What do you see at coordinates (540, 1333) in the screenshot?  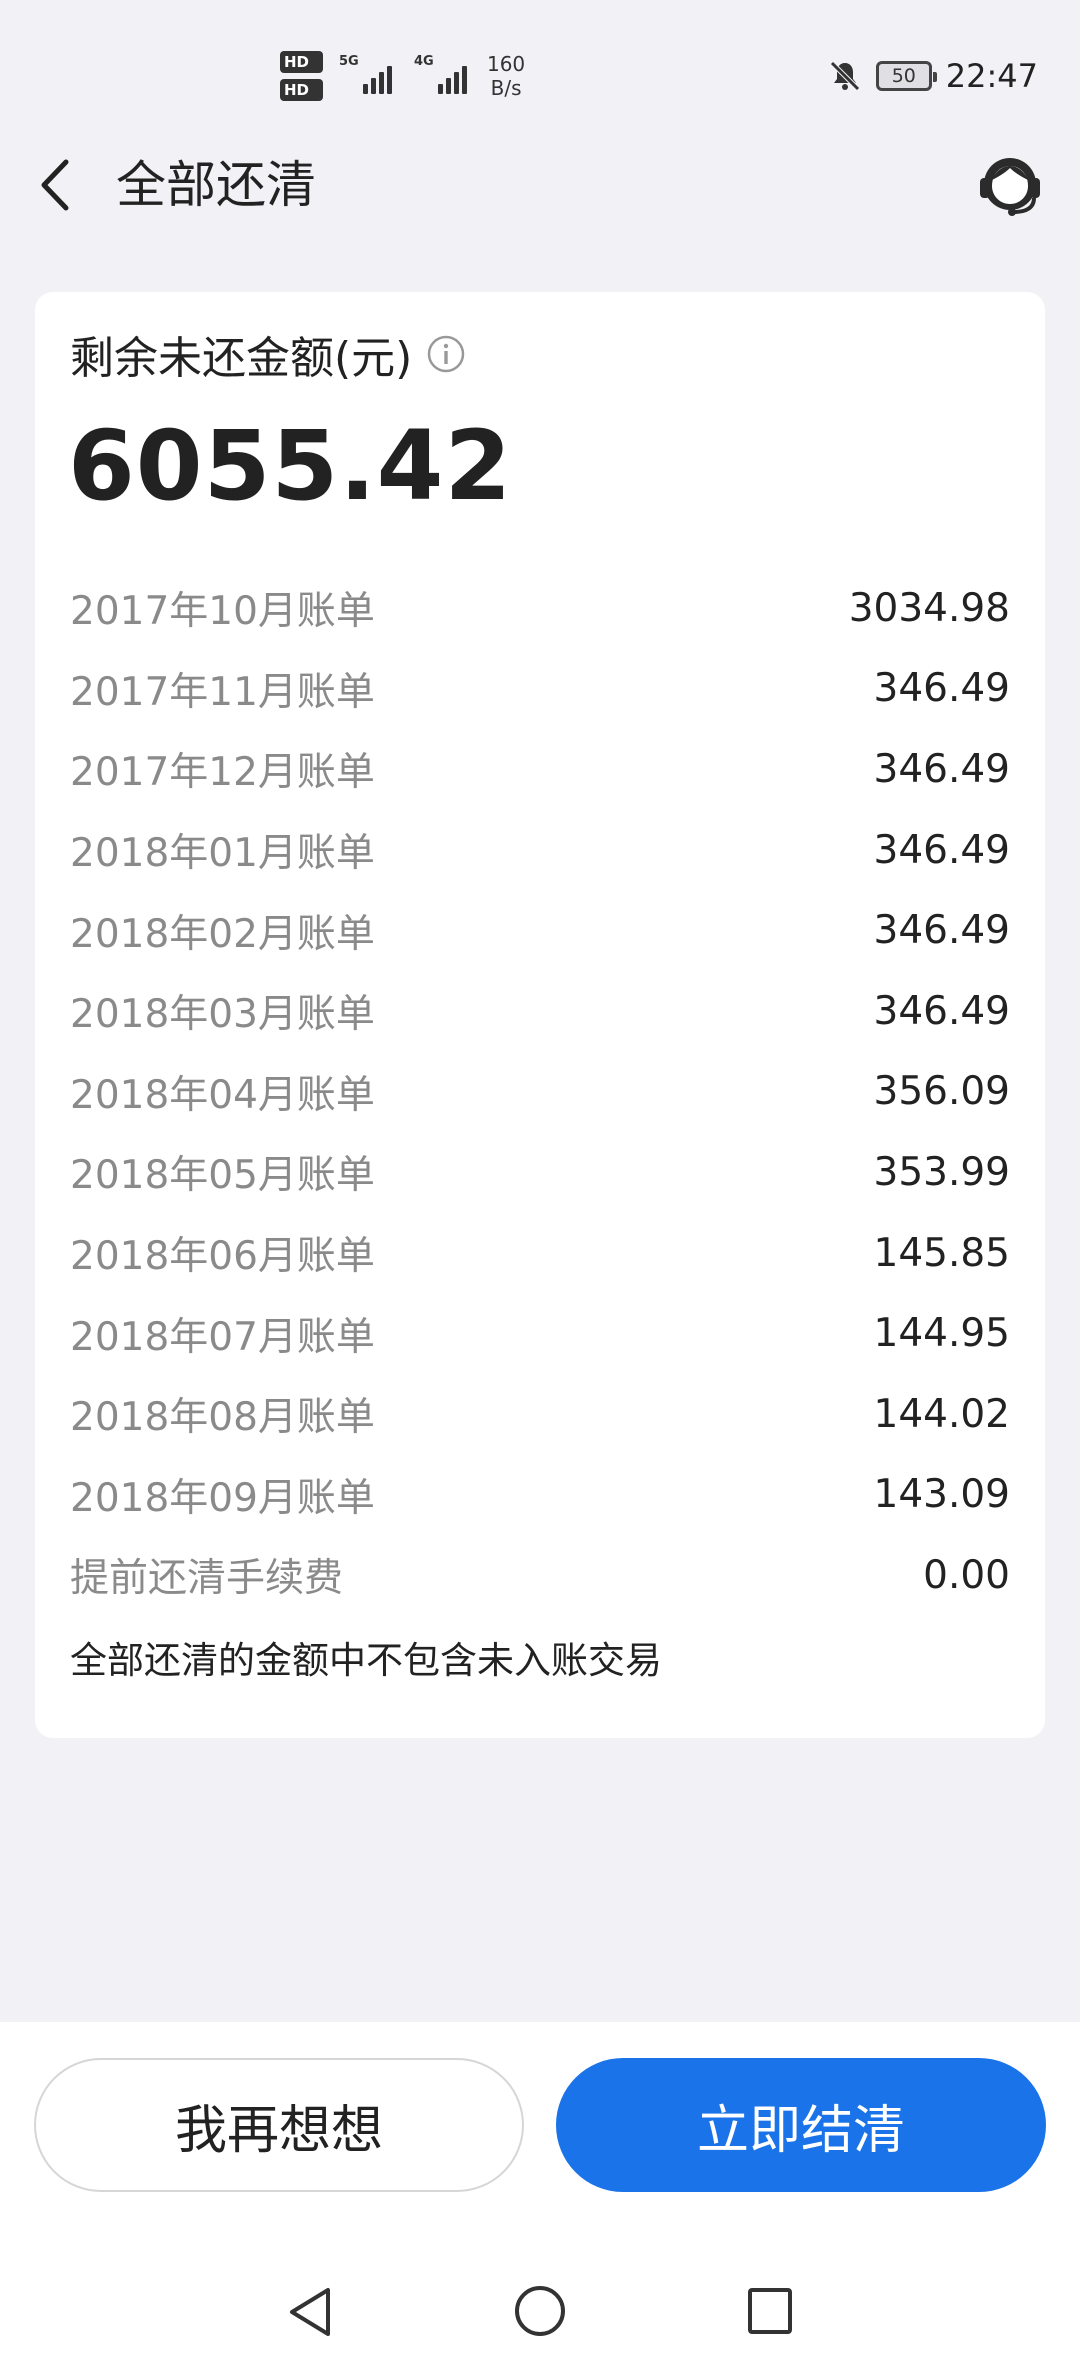 I see `bill-row: 2018年07月账单 144.95` at bounding box center [540, 1333].